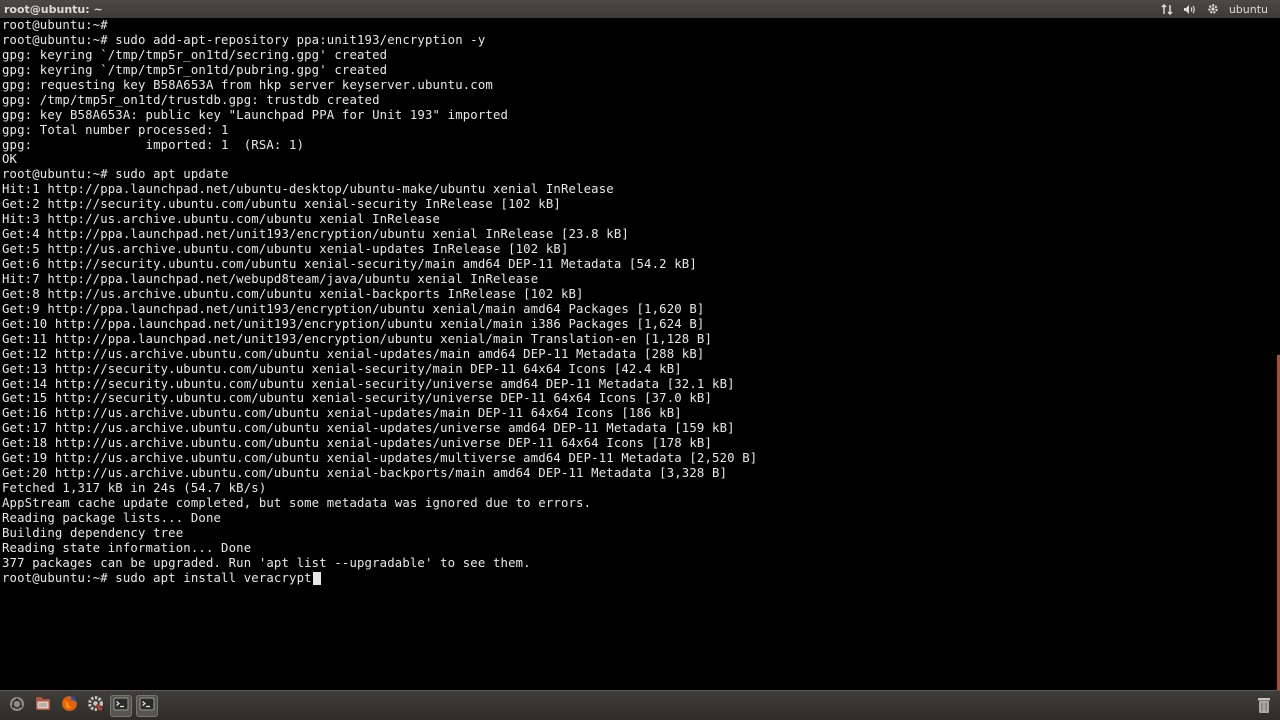  What do you see at coordinates (53, 9) in the screenshot?
I see `window-title: root@ubuntu: ~` at bounding box center [53, 9].